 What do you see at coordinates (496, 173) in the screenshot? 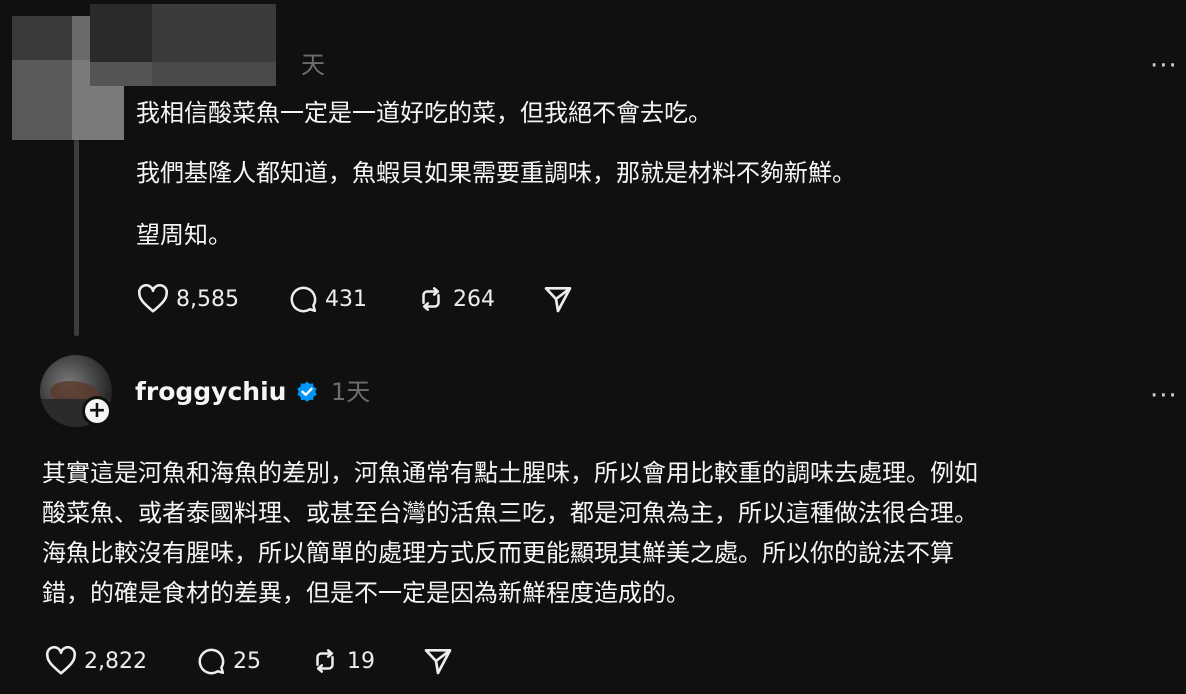
I see `post-paragraph: 我們基隆人都知道，魚蝦貝如果需要重調味，那就是材料不夠新鮮。` at bounding box center [496, 173].